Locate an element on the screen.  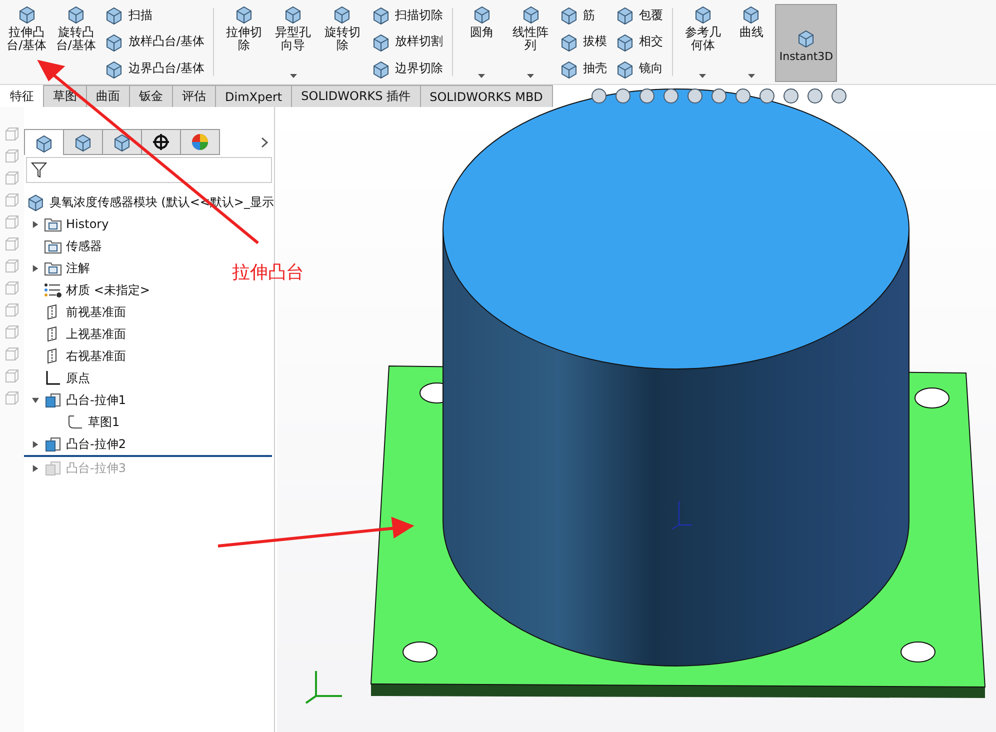
tab: SOLIDWORKS 插件 is located at coordinates (356, 96).